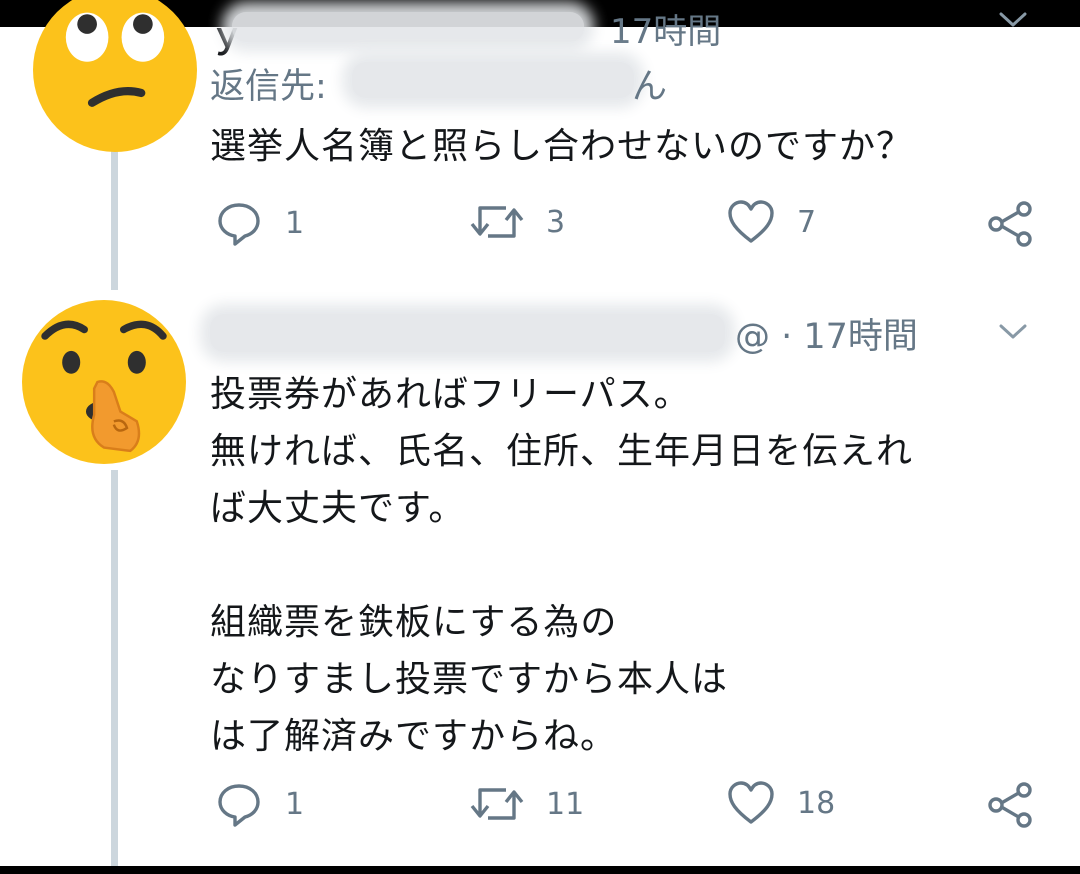  What do you see at coordinates (527, 804) in the screenshot?
I see `retweet-button: 11` at bounding box center [527, 804].